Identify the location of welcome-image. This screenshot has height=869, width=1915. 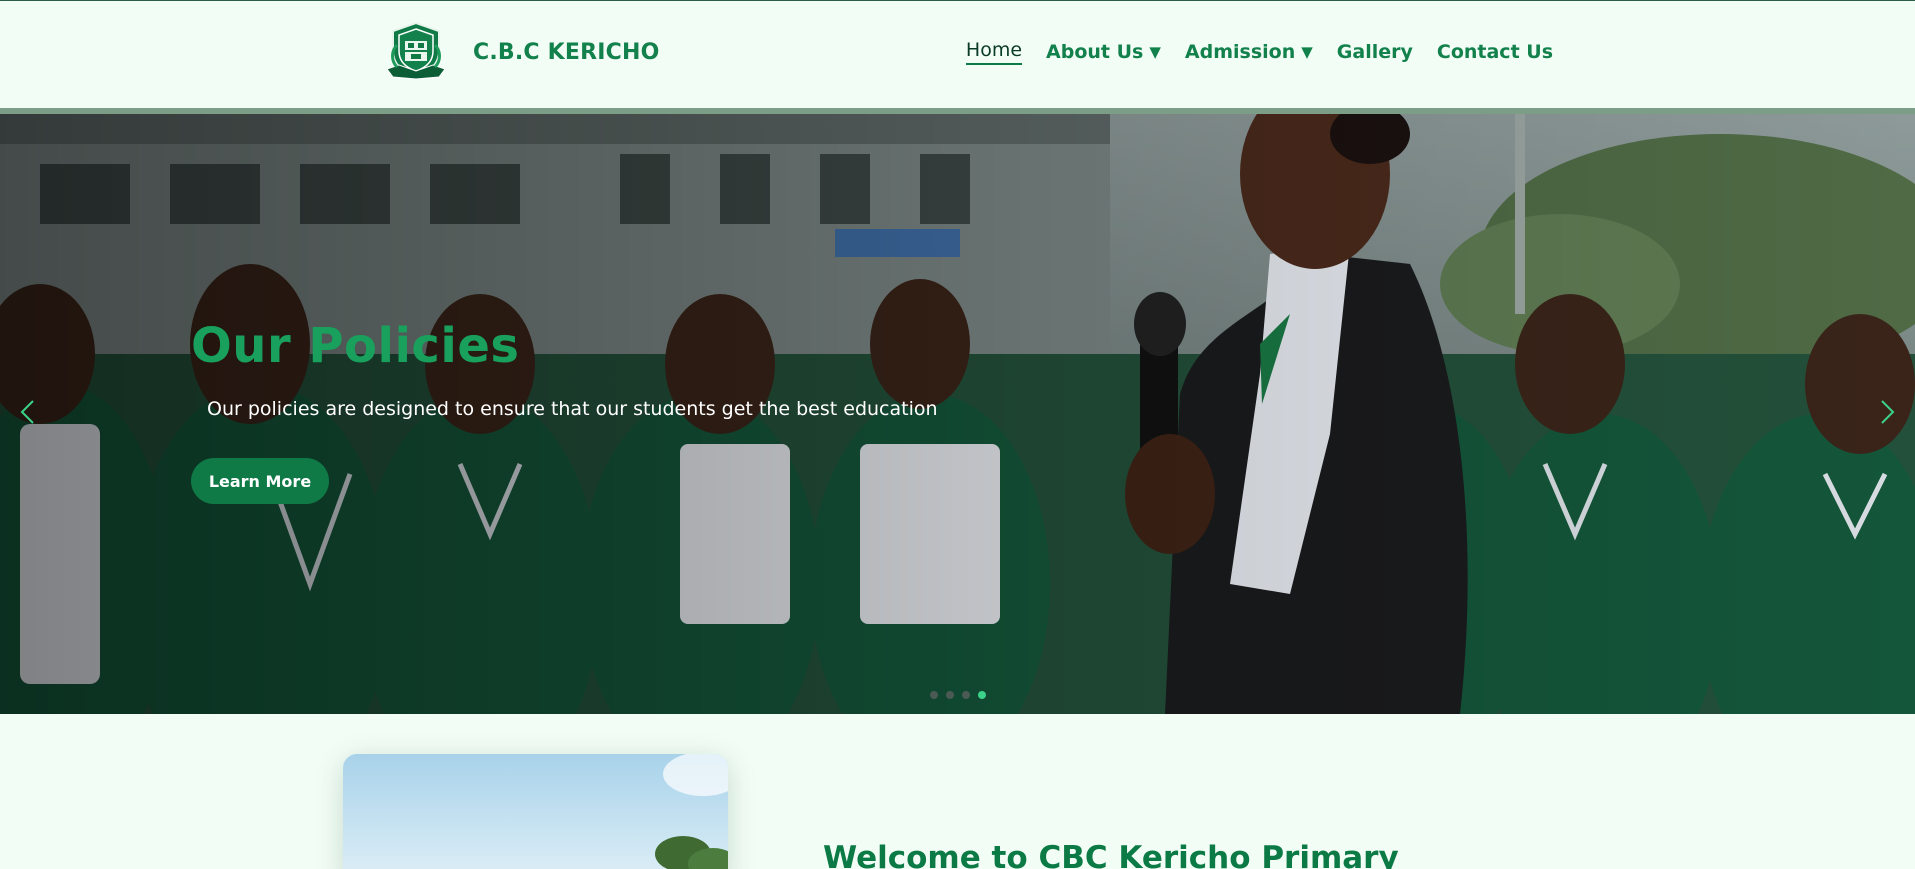
(535, 811).